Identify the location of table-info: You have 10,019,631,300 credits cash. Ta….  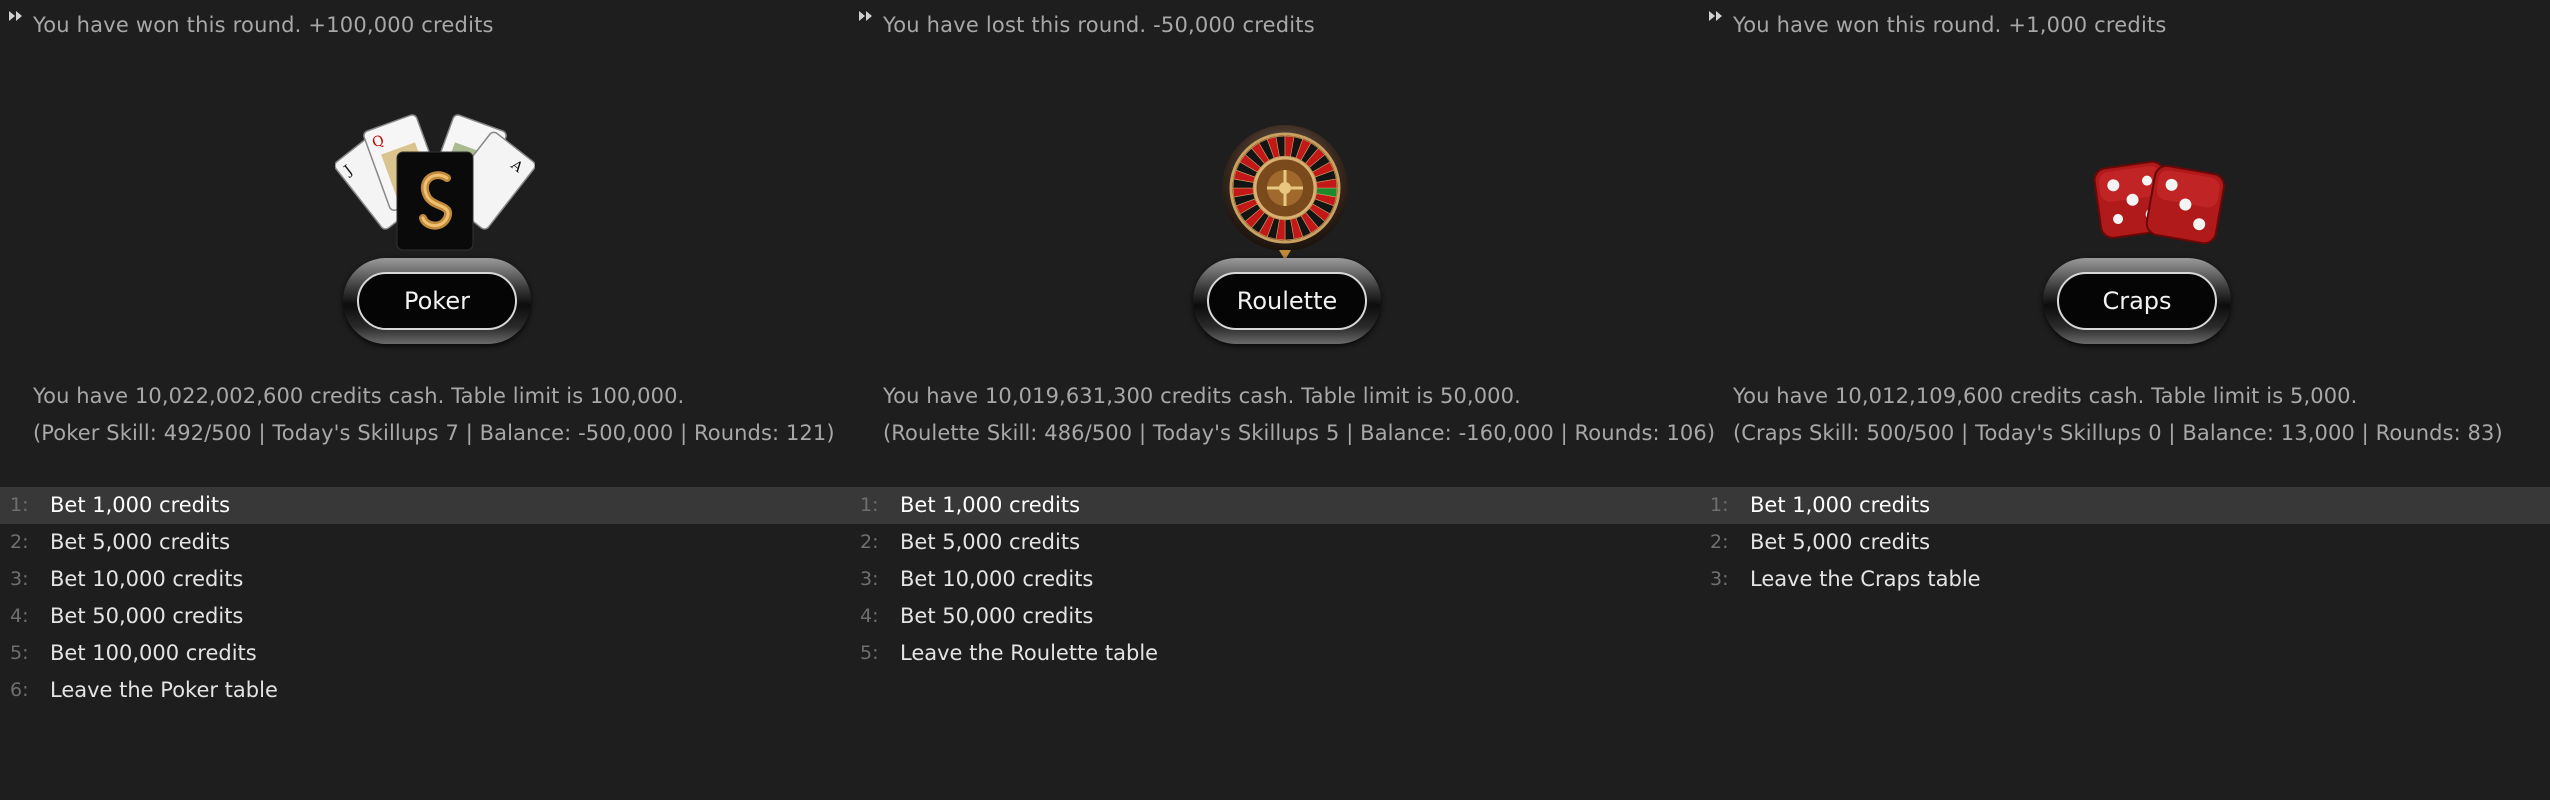
(1299, 415).